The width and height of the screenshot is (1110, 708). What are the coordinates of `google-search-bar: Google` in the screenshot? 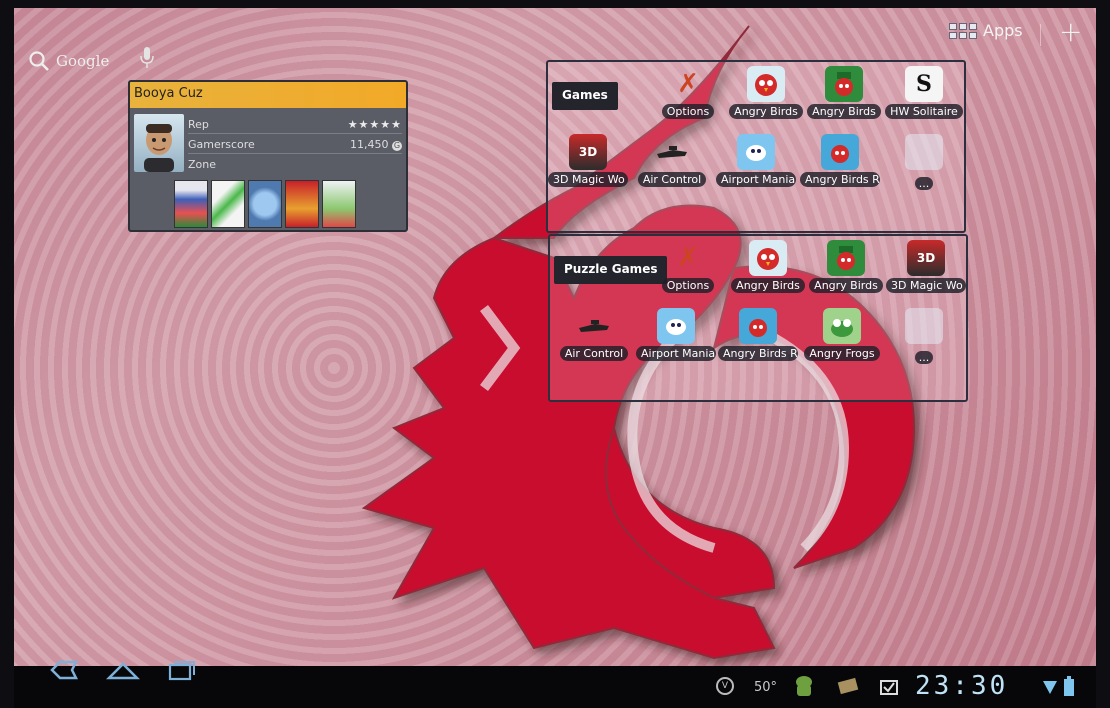 It's located at (68, 61).